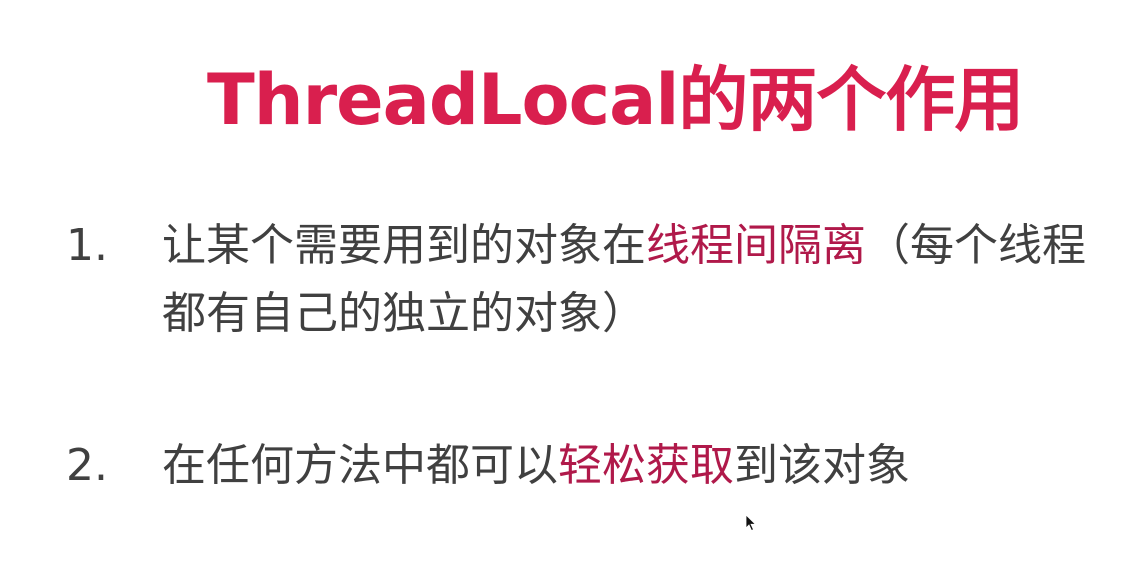 This screenshot has height=582, width=1129. I want to click on list-item-number: 2., so click(87, 465).